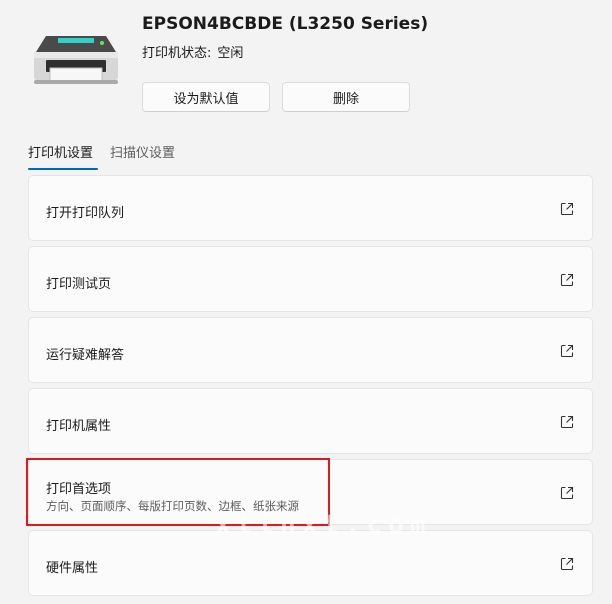  Describe the element at coordinates (60, 151) in the screenshot. I see `tab-printer-settings: 打印机设置` at that location.